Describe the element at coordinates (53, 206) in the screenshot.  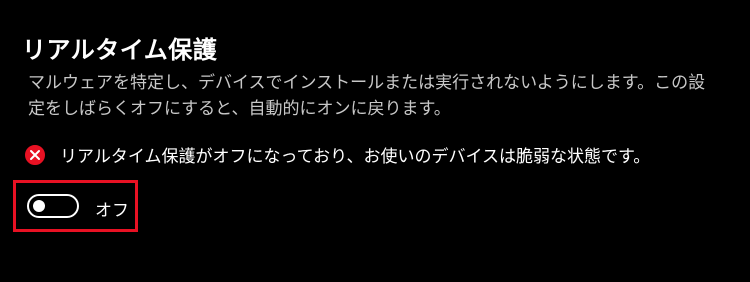
I see `real-time-protection-toggle` at that location.